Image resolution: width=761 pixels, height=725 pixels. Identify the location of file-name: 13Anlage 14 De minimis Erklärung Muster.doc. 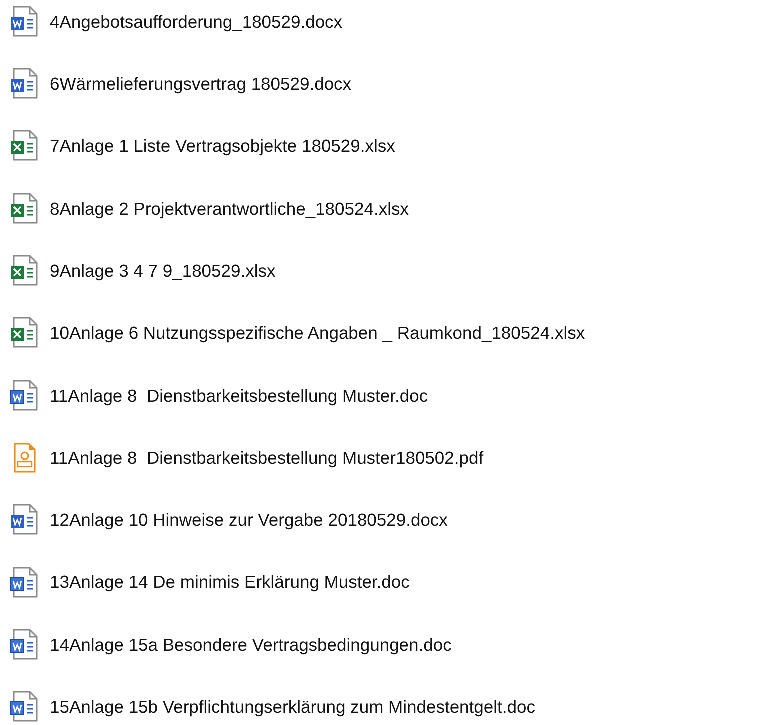
(230, 582).